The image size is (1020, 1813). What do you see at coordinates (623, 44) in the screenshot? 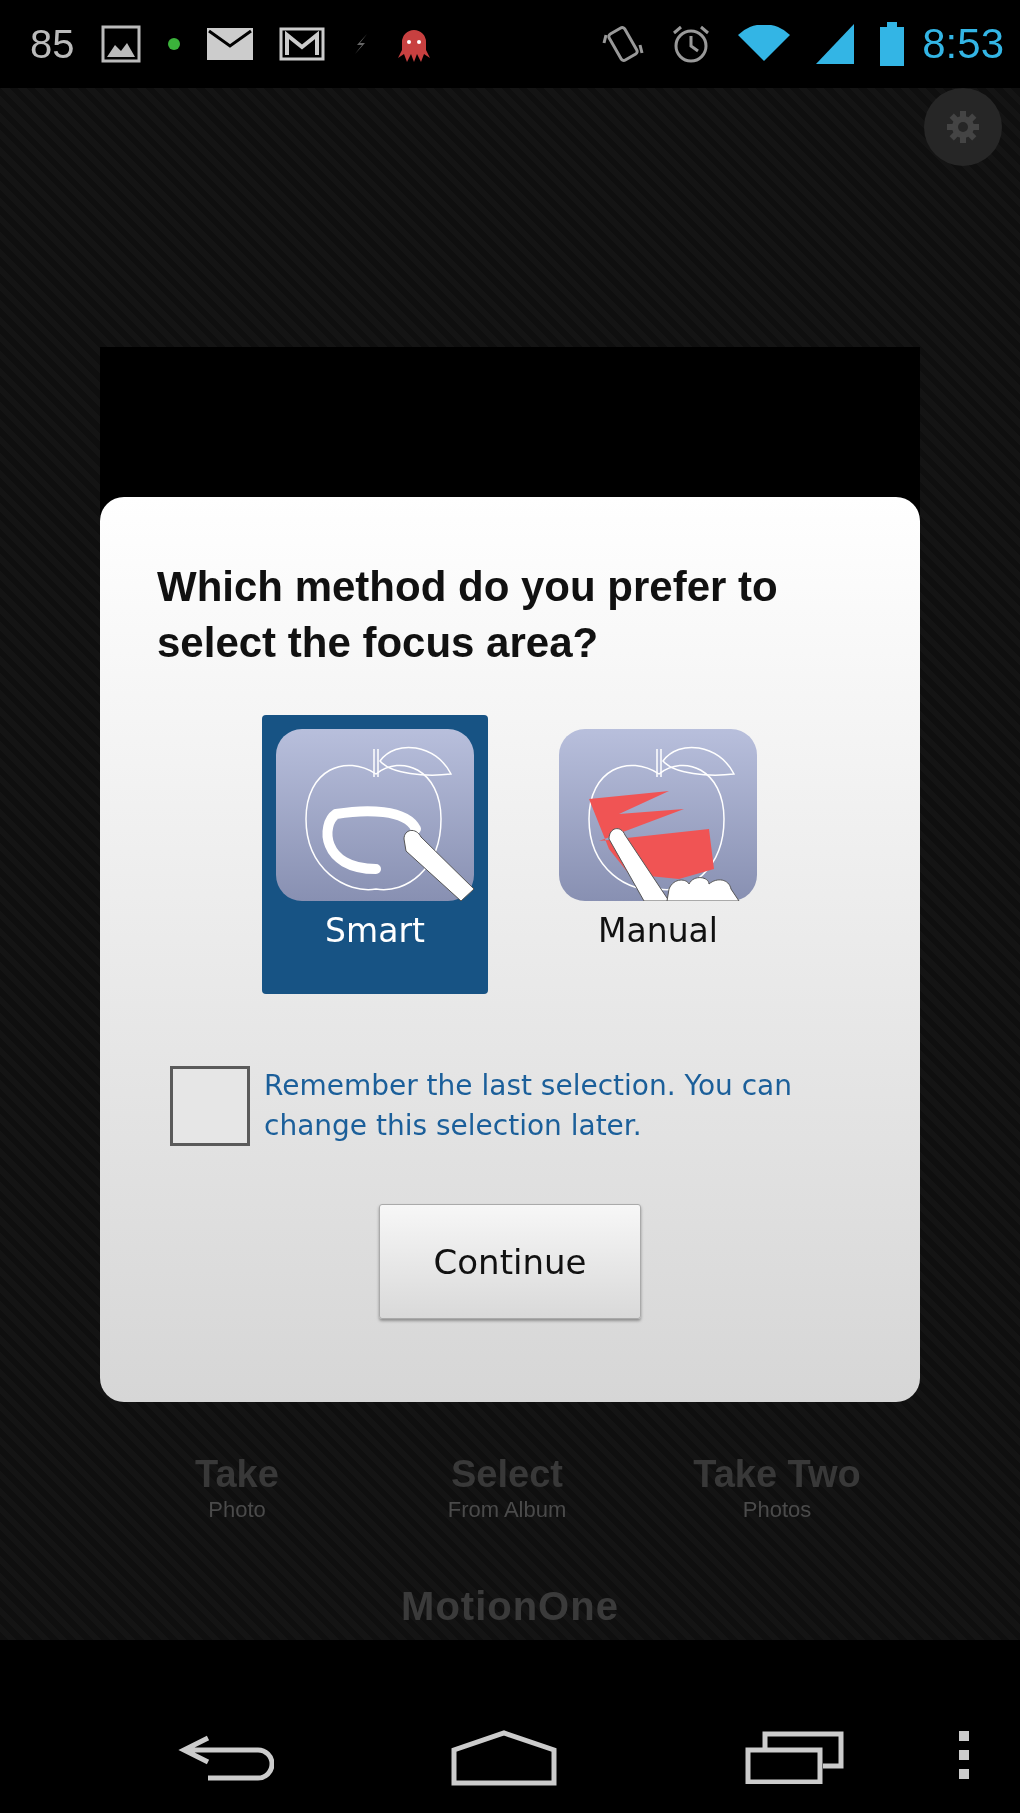
I see `vibrate-icon` at bounding box center [623, 44].